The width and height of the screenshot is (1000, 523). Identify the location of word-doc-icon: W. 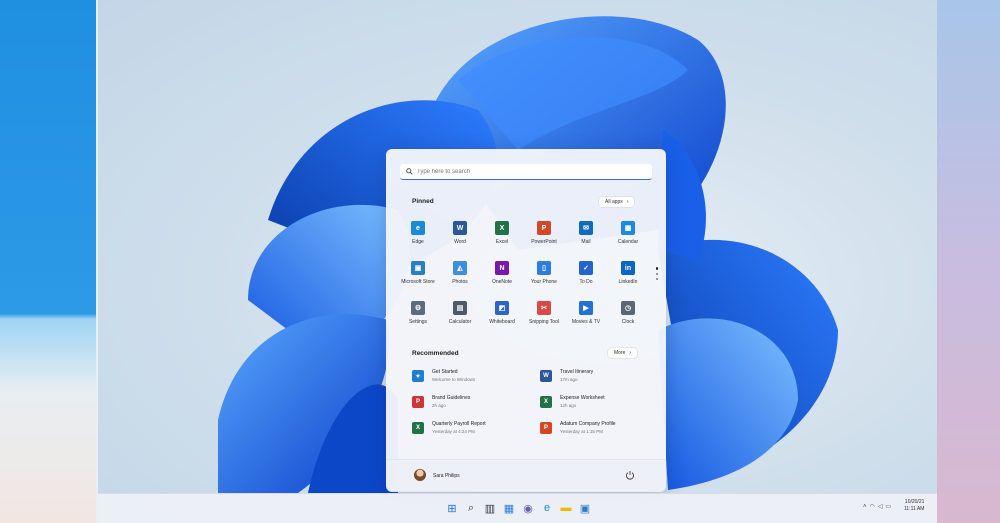
(546, 376).